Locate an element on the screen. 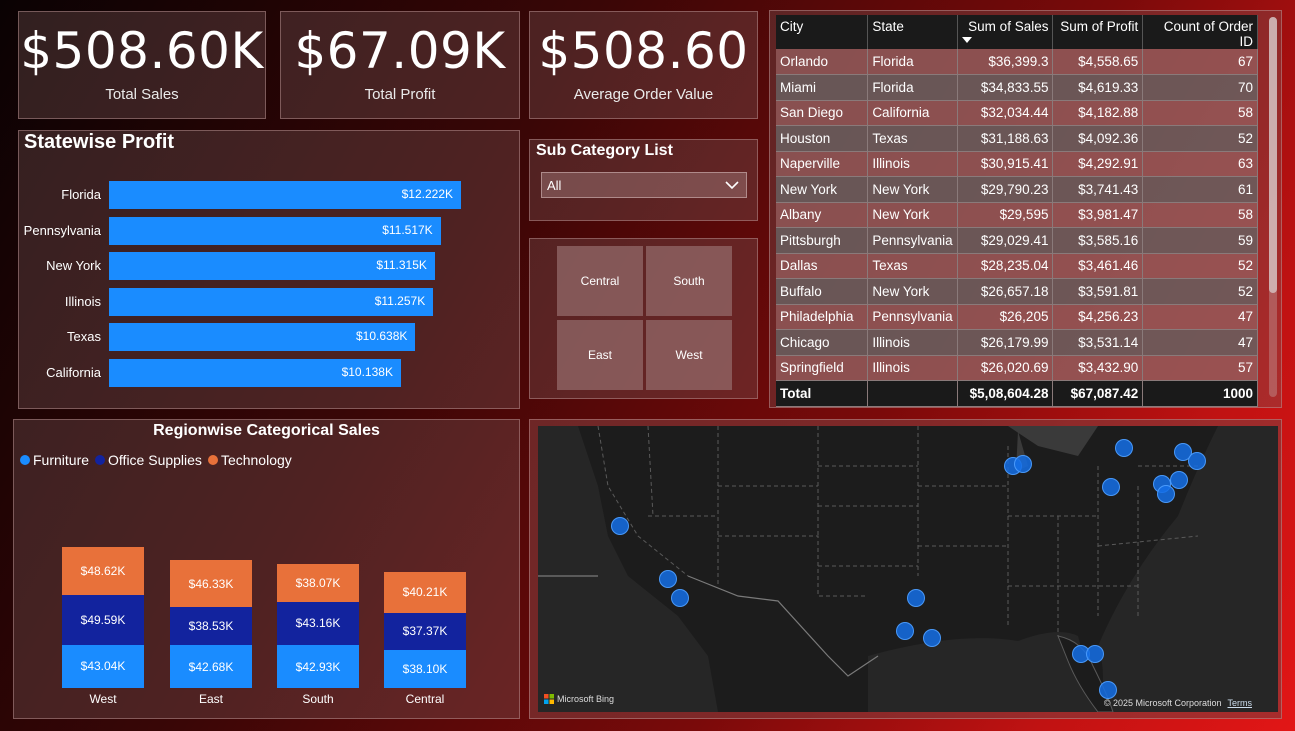 This screenshot has height=731, width=1295. table-row: Albany New York $29,595 $3,981.47 58 is located at coordinates (1017, 215).